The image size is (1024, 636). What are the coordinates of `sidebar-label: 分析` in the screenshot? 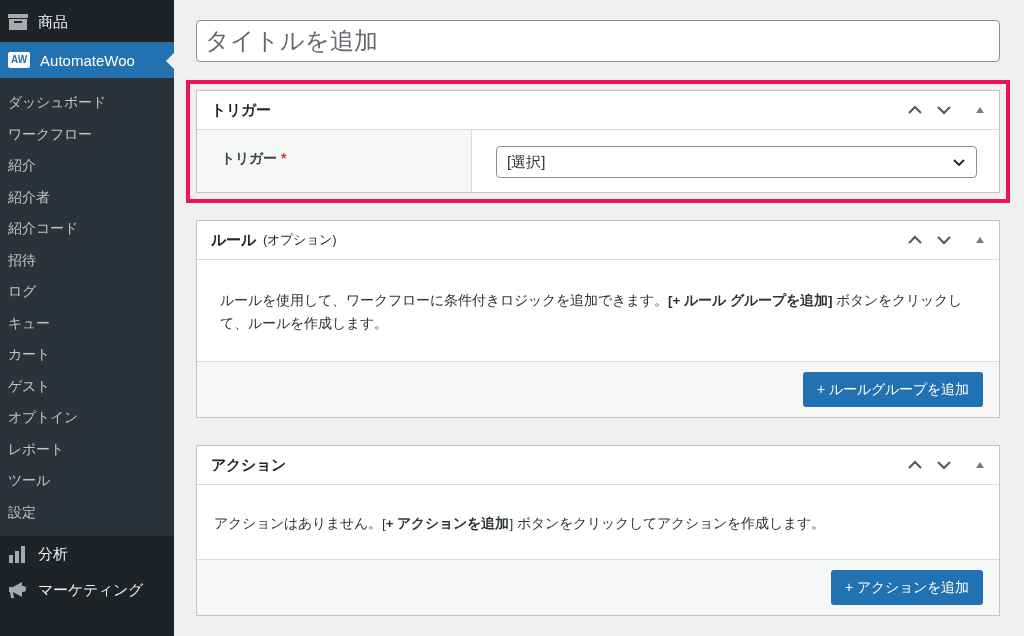 It's located at (53, 554).